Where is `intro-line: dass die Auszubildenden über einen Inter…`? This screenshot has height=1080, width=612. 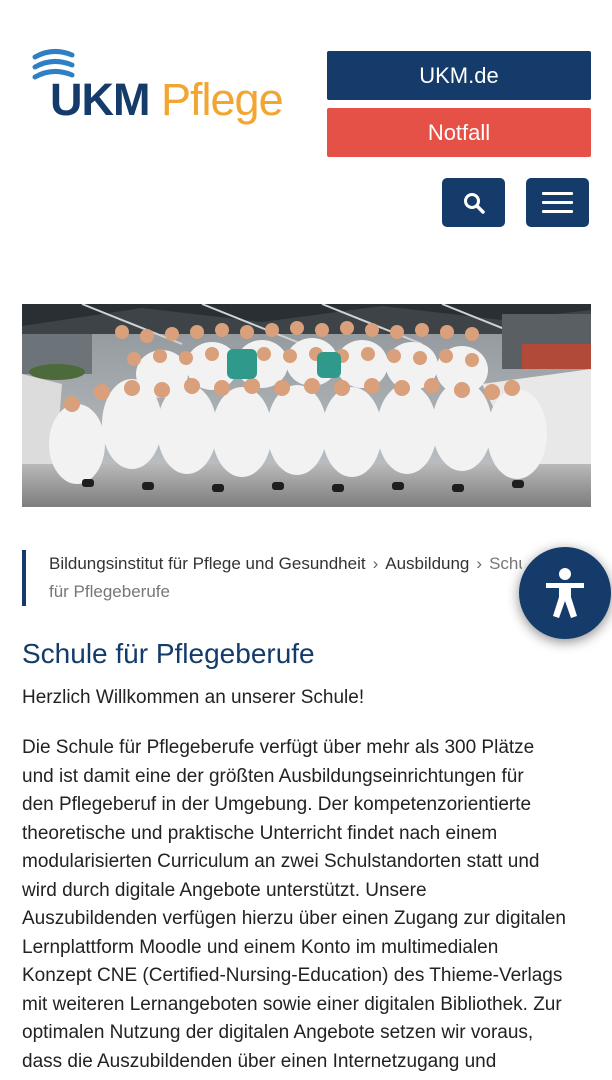
intro-line: dass die Auszubildenden über einen Inter… is located at coordinates (259, 1061).